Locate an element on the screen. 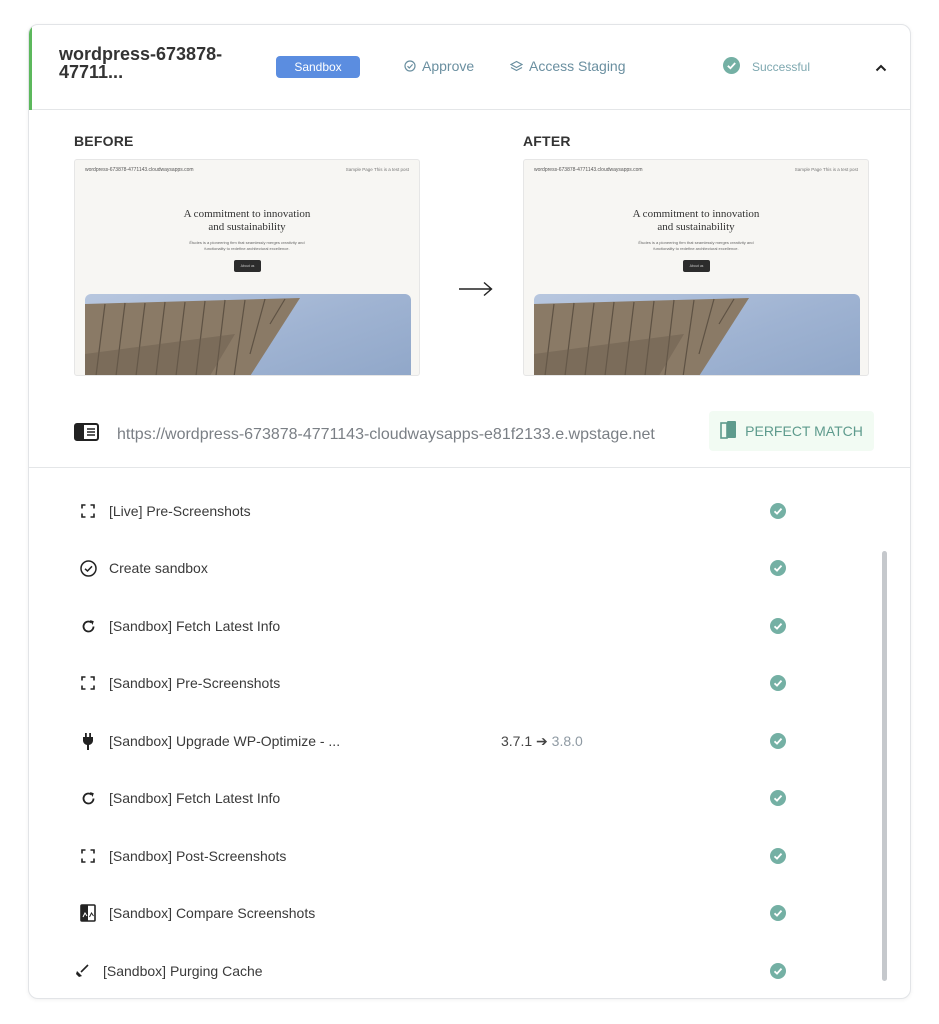 Image resolution: width=939 pixels, height=1024 pixels. compare-icon is located at coordinates (88, 913).